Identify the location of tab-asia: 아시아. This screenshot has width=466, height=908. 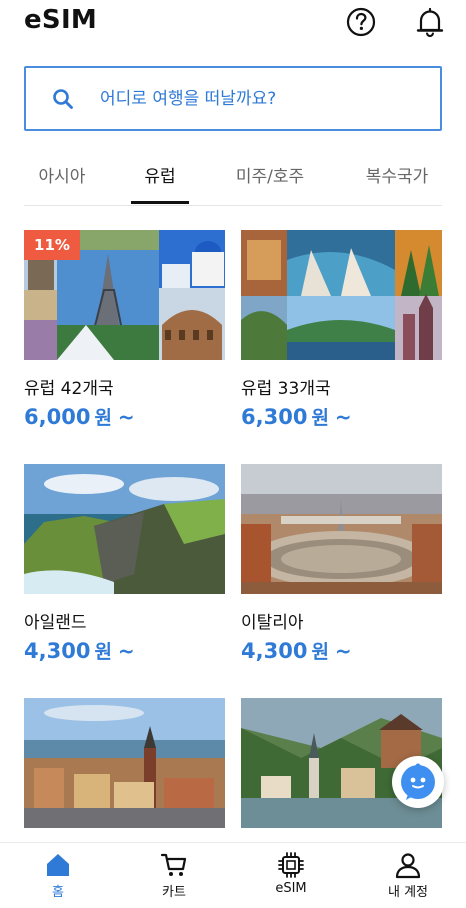
(62, 182).